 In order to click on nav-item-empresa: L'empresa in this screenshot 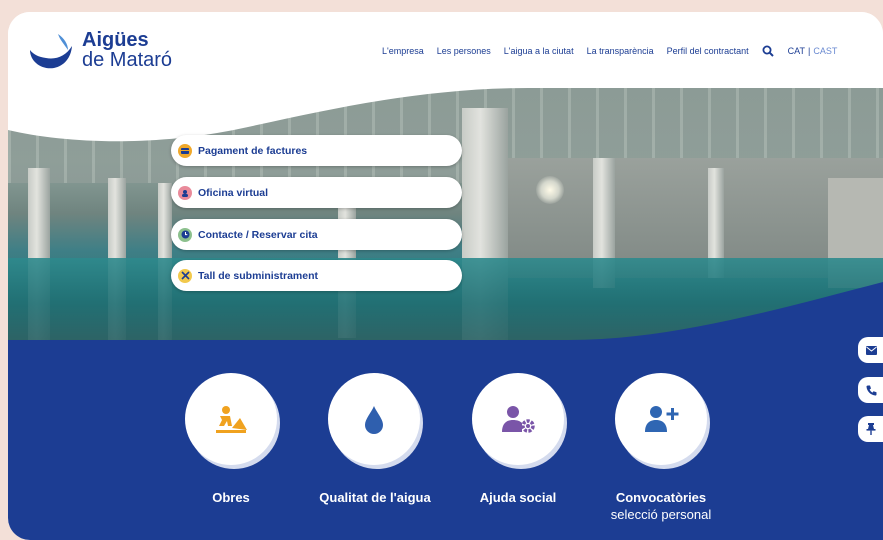, I will do `click(403, 51)`.